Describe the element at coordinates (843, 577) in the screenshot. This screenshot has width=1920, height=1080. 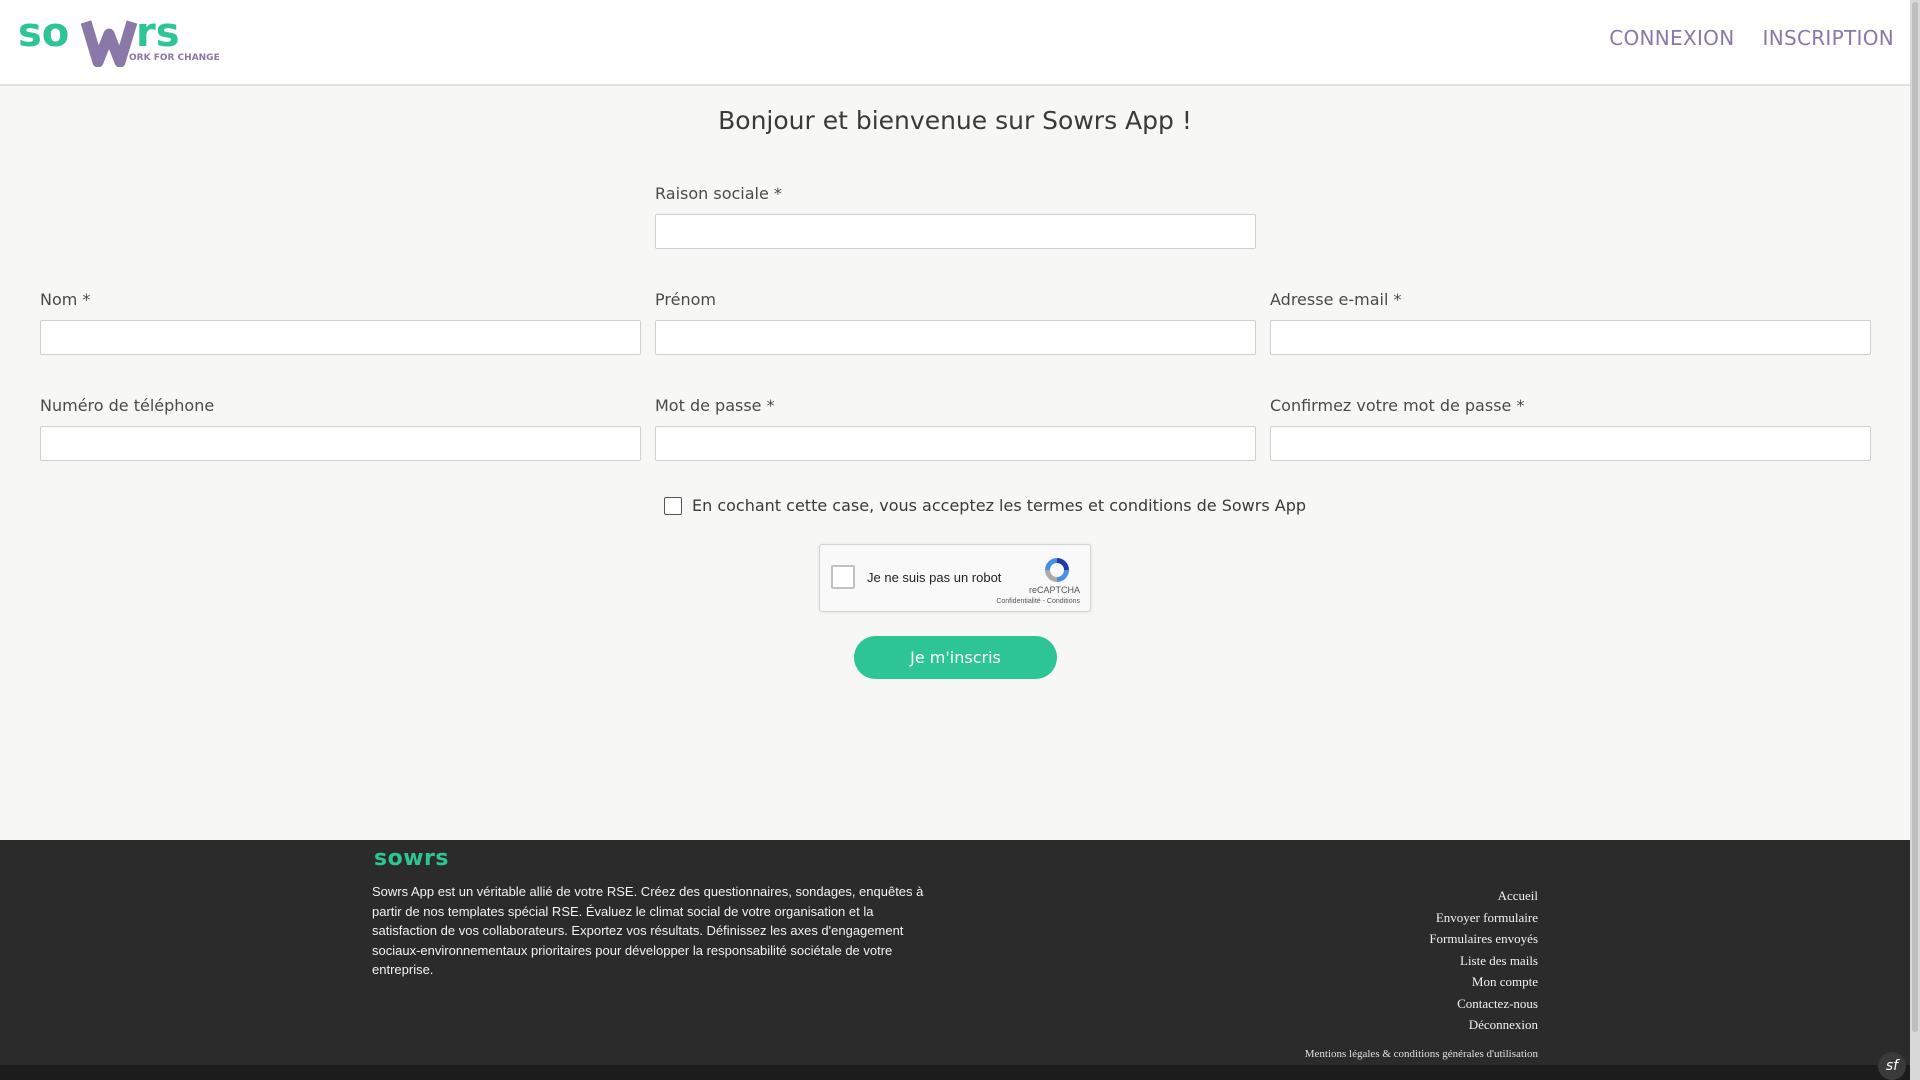
I see `recaptcha-checkbox` at that location.